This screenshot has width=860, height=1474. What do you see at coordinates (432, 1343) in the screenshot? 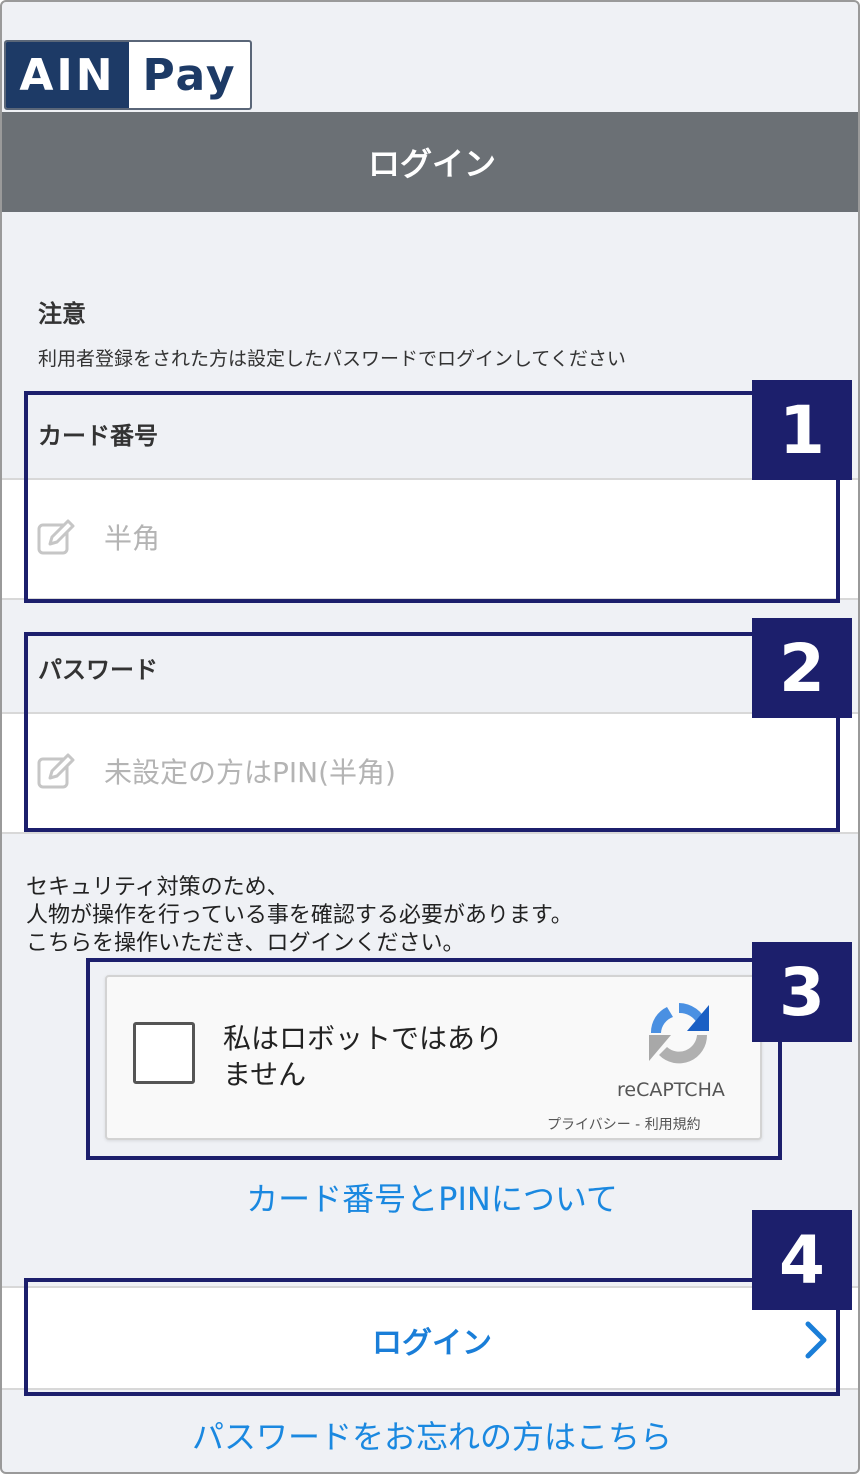
I see `login-button-label: ログイン` at bounding box center [432, 1343].